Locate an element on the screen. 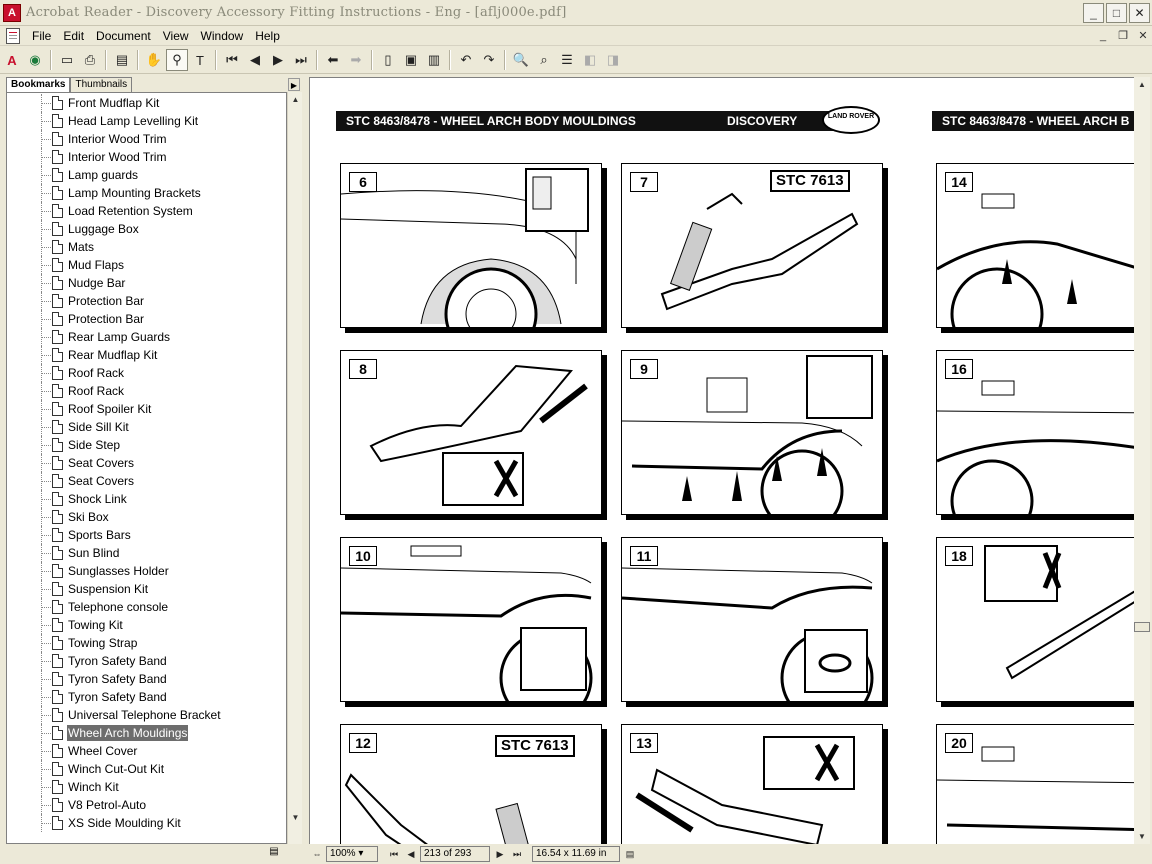 This screenshot has height=864, width=1152. menu-view: View is located at coordinates (176, 36).